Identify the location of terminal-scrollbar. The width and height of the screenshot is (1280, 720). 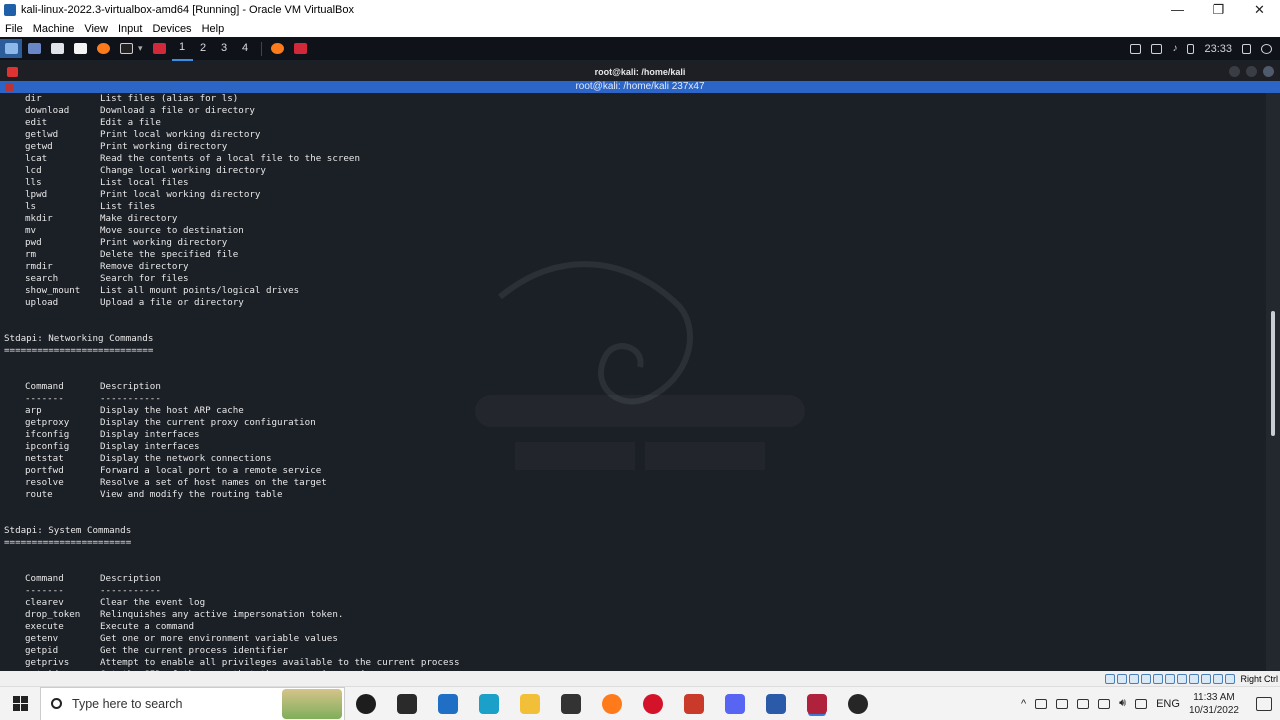
(1273, 382).